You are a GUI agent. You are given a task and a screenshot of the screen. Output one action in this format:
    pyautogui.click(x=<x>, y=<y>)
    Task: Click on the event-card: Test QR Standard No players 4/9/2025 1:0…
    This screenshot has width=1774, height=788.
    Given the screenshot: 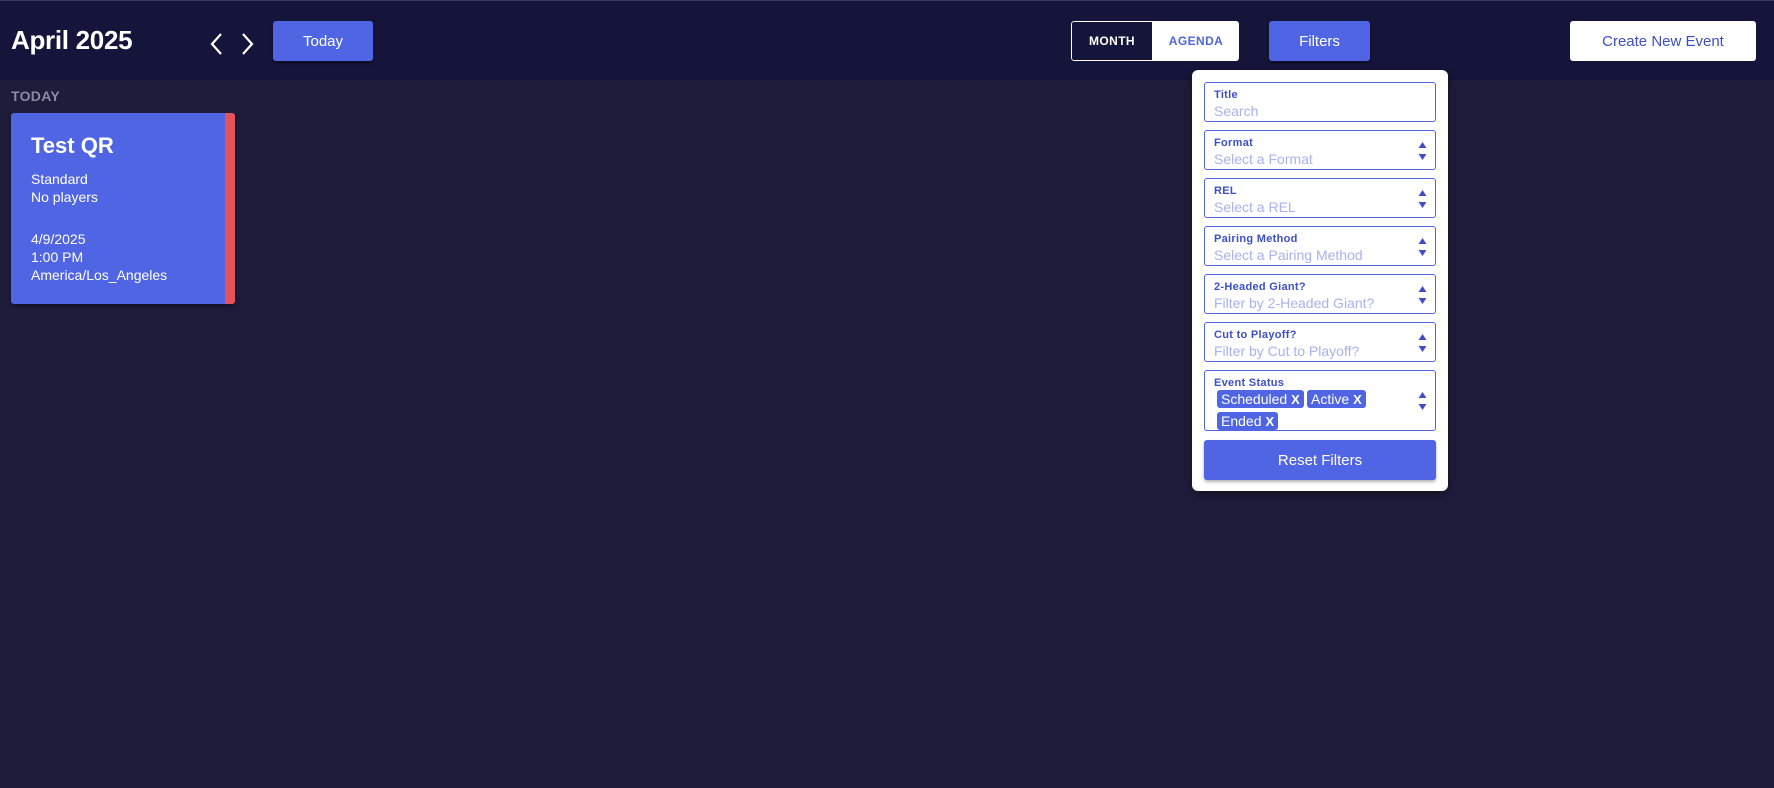 What is the action you would take?
    pyautogui.click(x=123, y=208)
    